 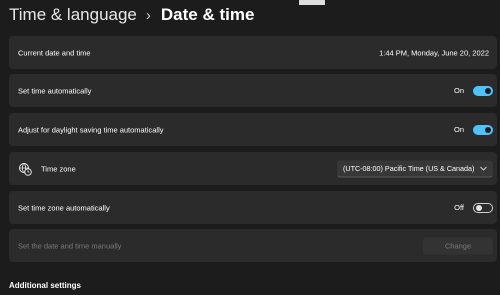 I want to click on toggle-state-text: Off, so click(x=459, y=207).